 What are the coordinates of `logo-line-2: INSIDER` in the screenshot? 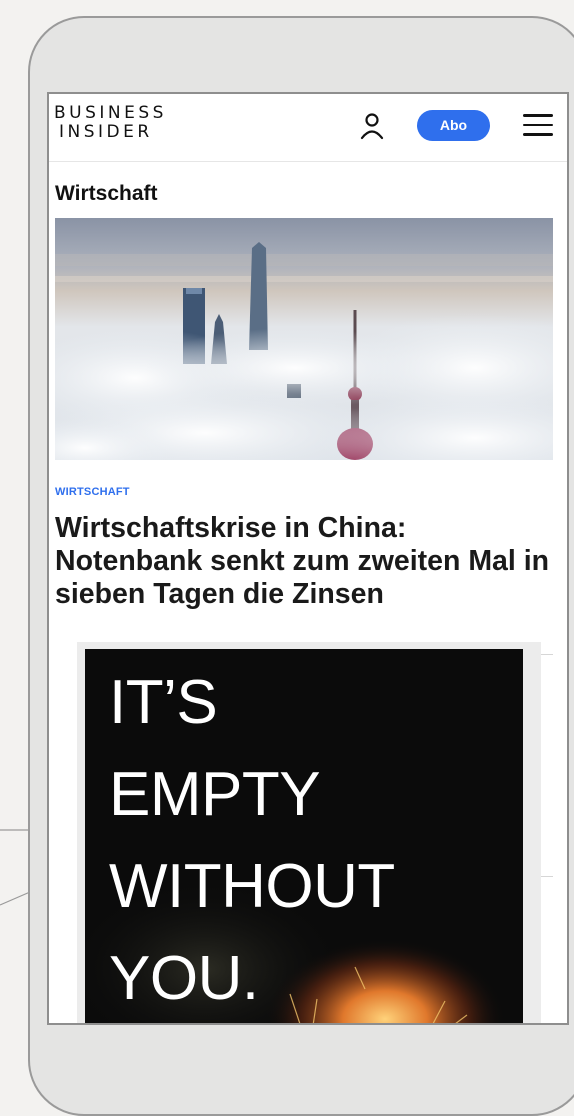 It's located at (106, 132).